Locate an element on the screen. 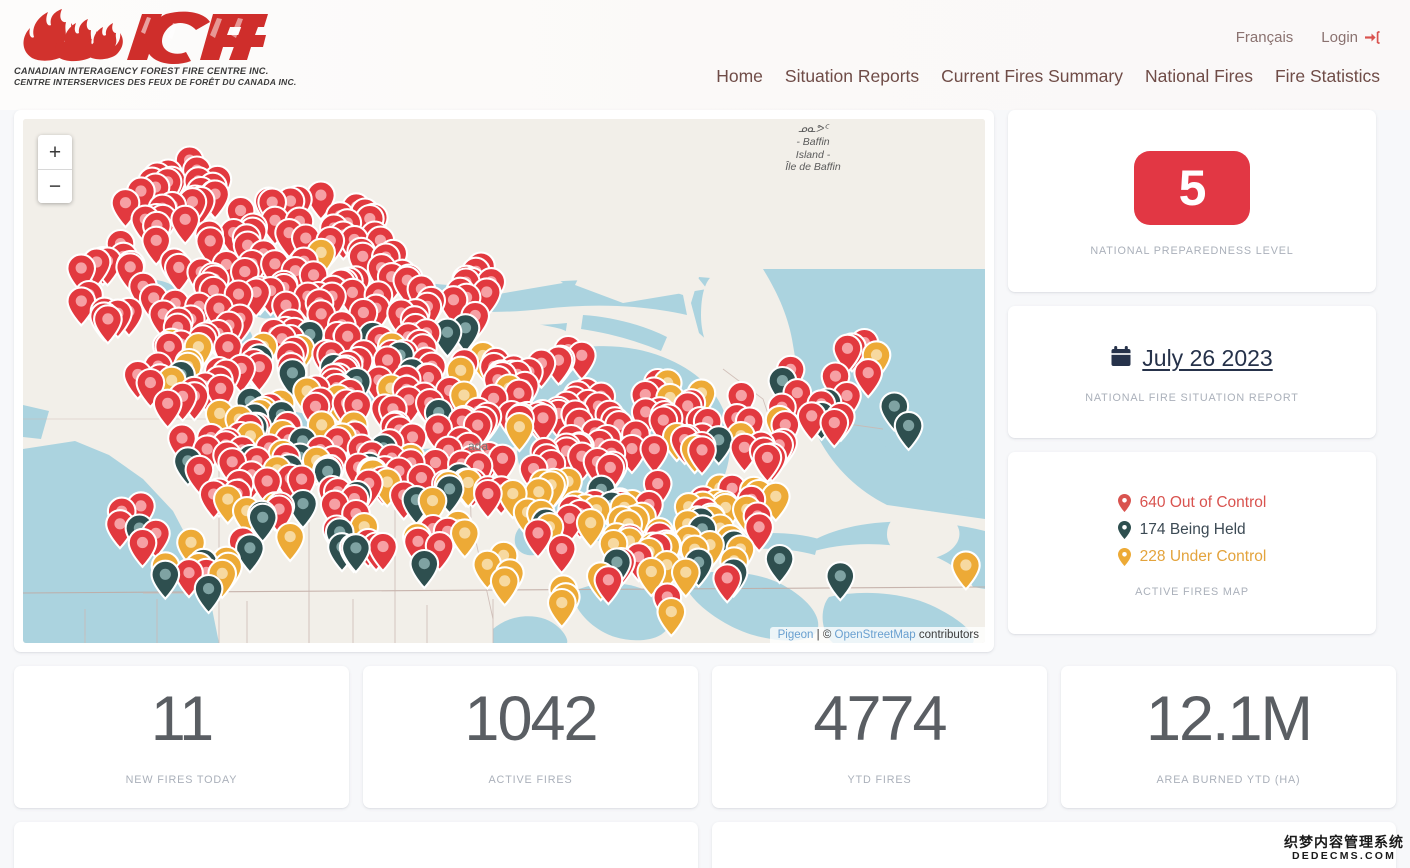 The height and width of the screenshot is (868, 1410). login-link: Login is located at coordinates (1350, 37).